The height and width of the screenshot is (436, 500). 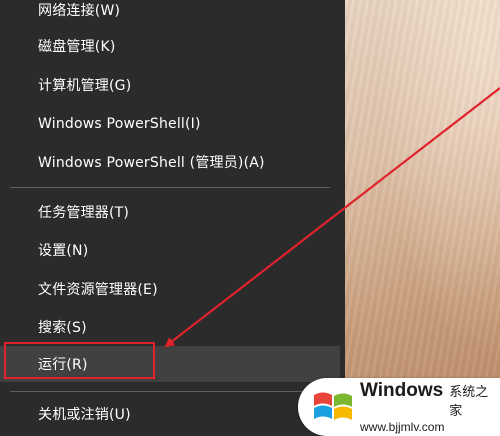 What do you see at coordinates (170, 124) in the screenshot?
I see `menu-item-powershell: Windows PowerShell(I)` at bounding box center [170, 124].